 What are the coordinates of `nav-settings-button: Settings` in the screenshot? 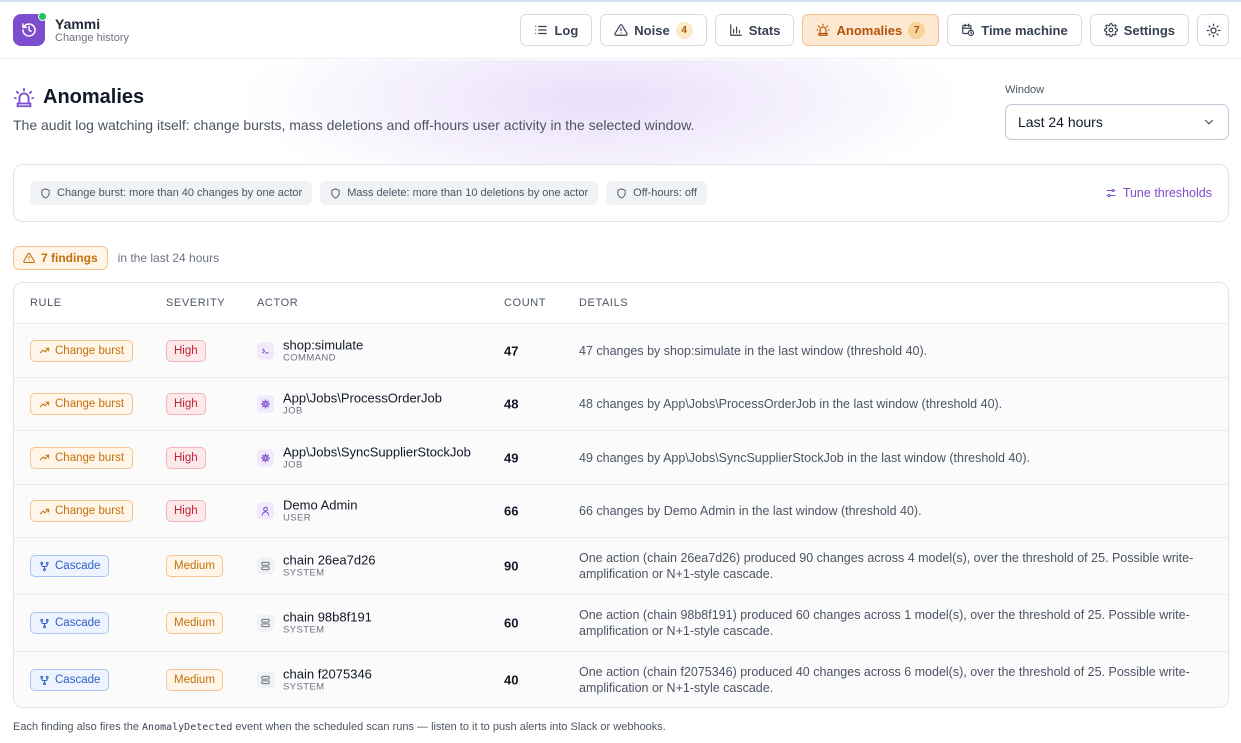 It's located at (1139, 30).